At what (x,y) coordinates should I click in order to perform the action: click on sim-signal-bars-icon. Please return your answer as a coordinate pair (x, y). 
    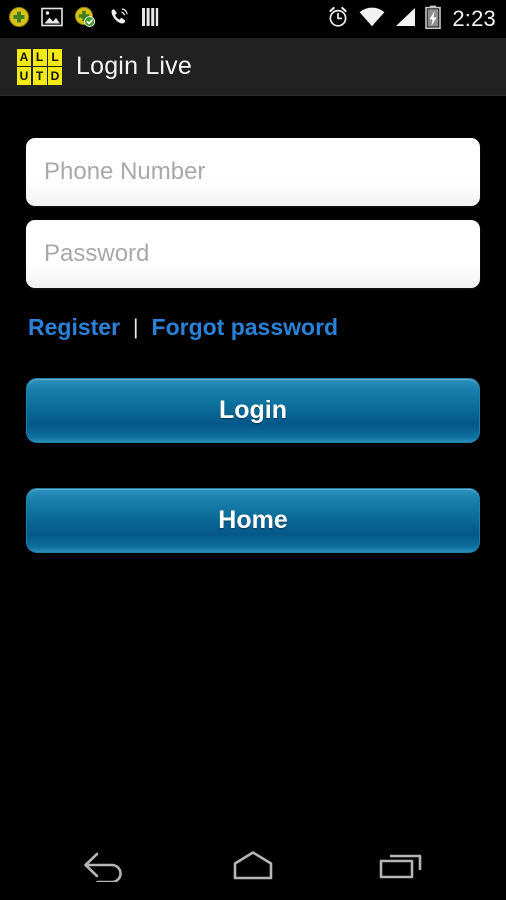
    Looking at the image, I should click on (150, 19).